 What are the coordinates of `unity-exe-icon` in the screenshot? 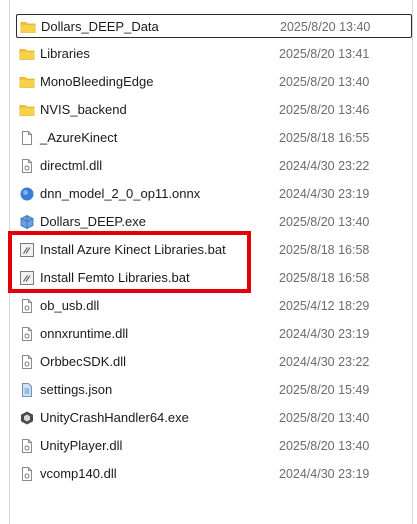 It's located at (27, 418).